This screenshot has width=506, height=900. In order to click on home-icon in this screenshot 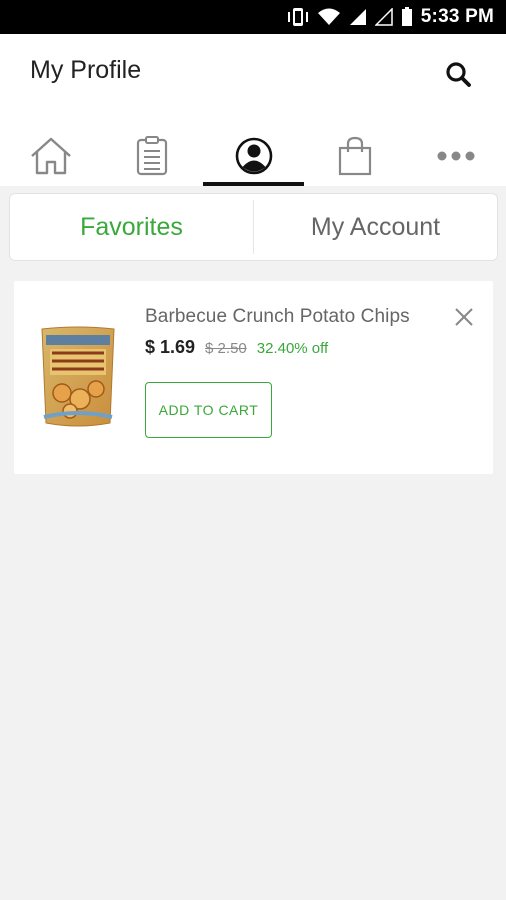, I will do `click(50, 156)`.